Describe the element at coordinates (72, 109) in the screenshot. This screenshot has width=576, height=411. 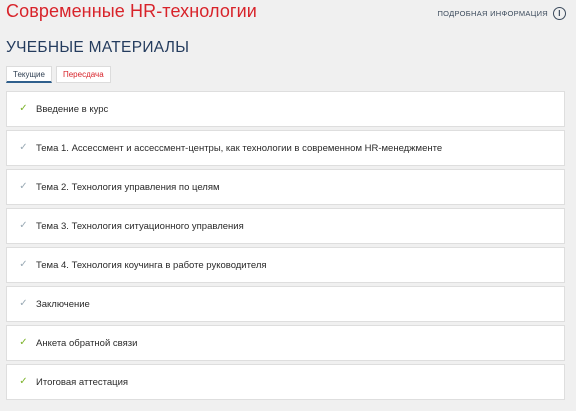
I see `item-label: Введение в курс` at that location.